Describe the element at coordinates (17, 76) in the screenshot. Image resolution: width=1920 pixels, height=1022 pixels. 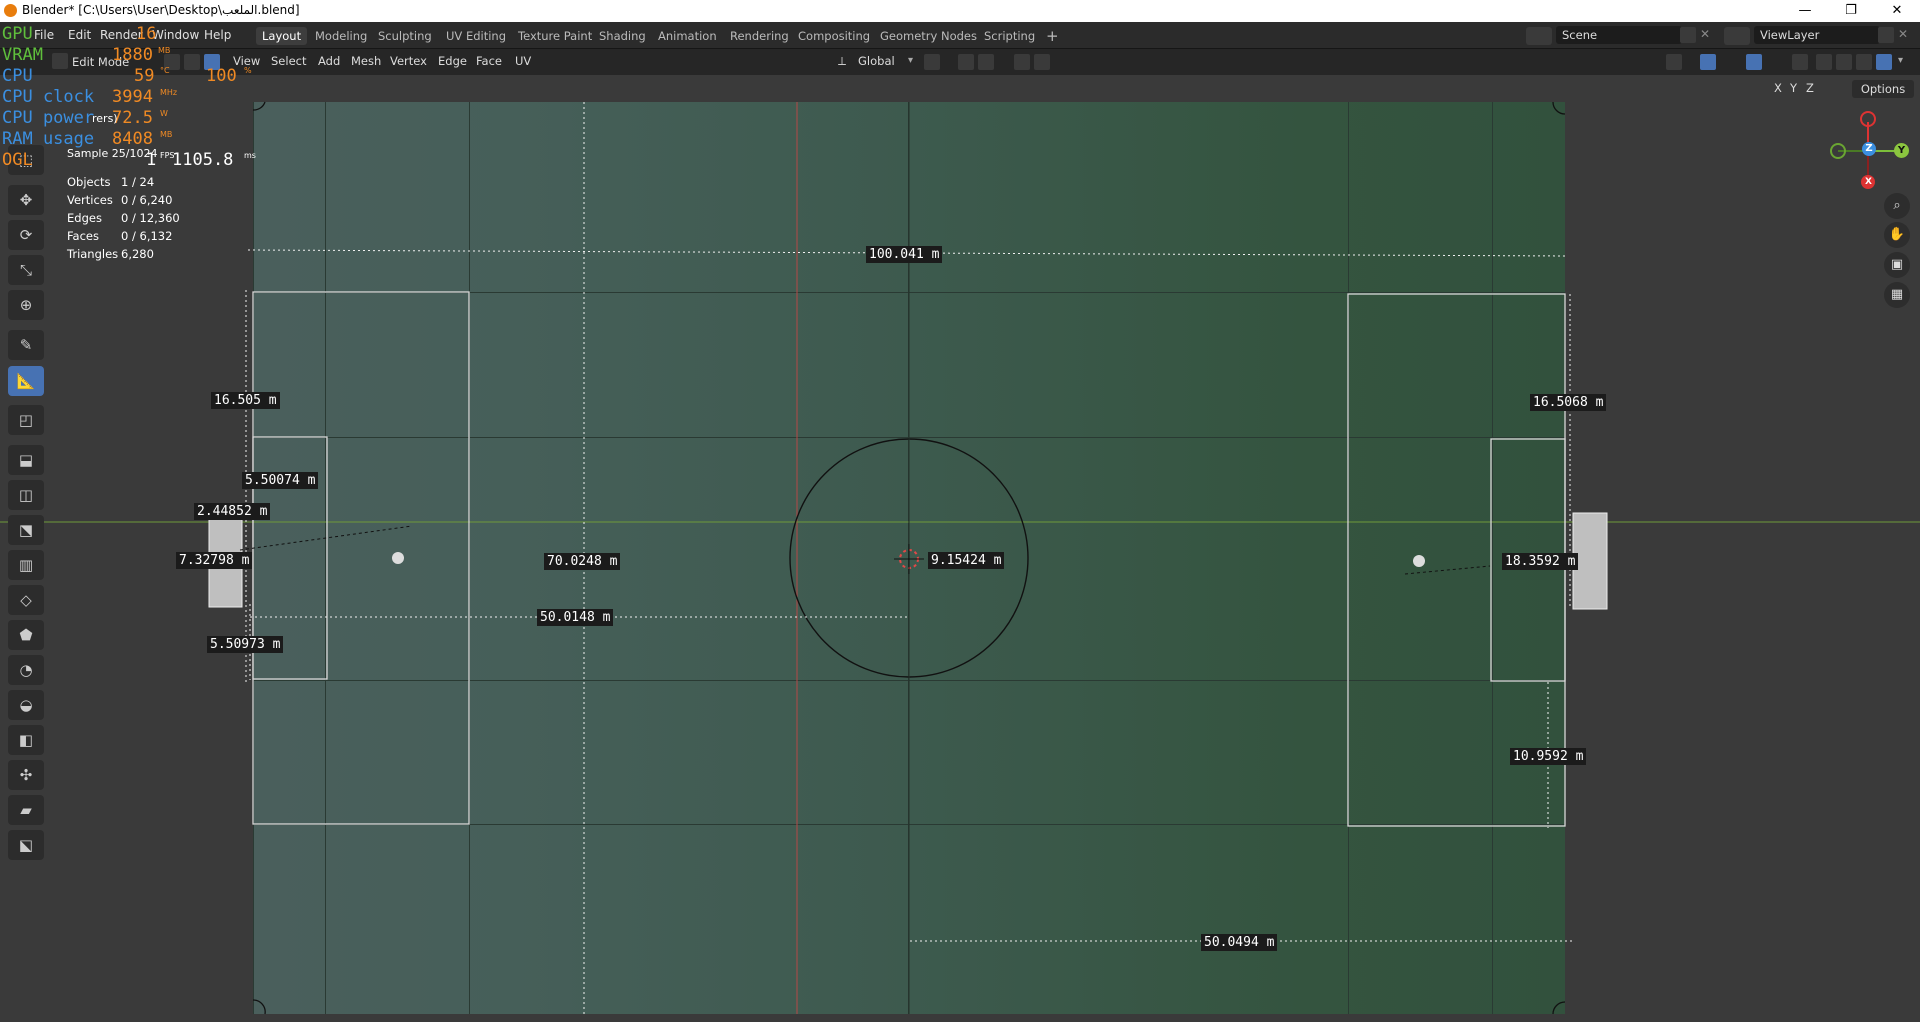
I see `cpu-label: CPU` at that location.